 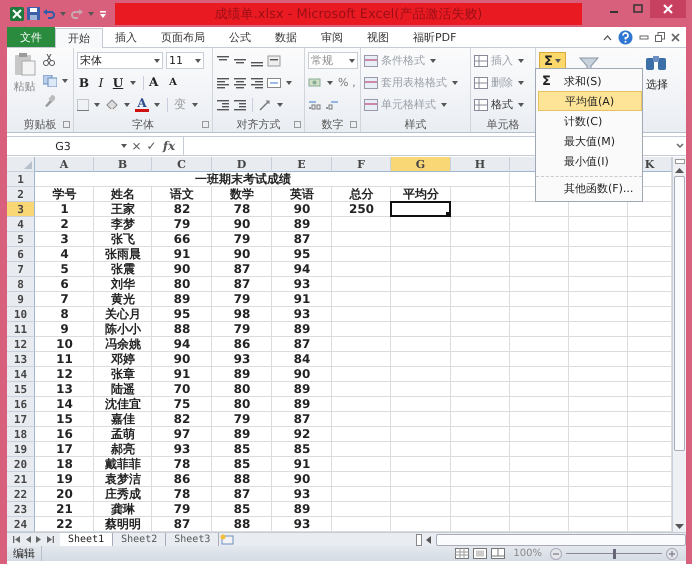 I want to click on row-header: 11, so click(x=21, y=329).